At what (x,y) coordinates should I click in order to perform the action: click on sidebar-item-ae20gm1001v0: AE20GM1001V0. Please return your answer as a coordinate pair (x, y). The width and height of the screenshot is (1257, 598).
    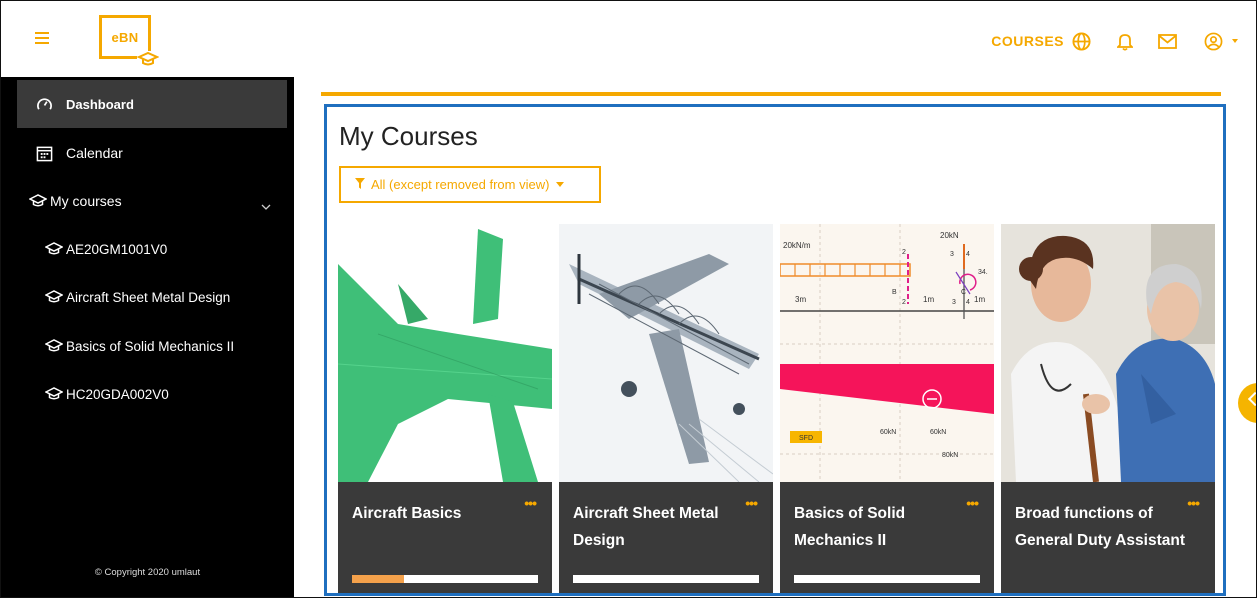
    Looking at the image, I should click on (152, 249).